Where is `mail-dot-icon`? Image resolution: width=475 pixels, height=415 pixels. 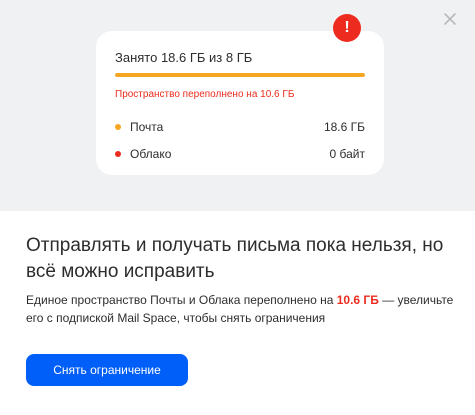
mail-dot-icon is located at coordinates (118, 127).